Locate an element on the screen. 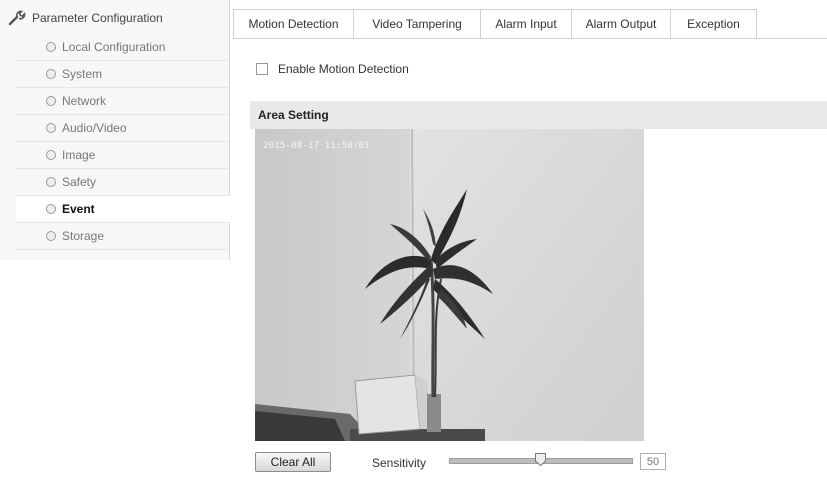 This screenshot has height=486, width=827. tab-alarm-input: Alarm Input is located at coordinates (526, 23).